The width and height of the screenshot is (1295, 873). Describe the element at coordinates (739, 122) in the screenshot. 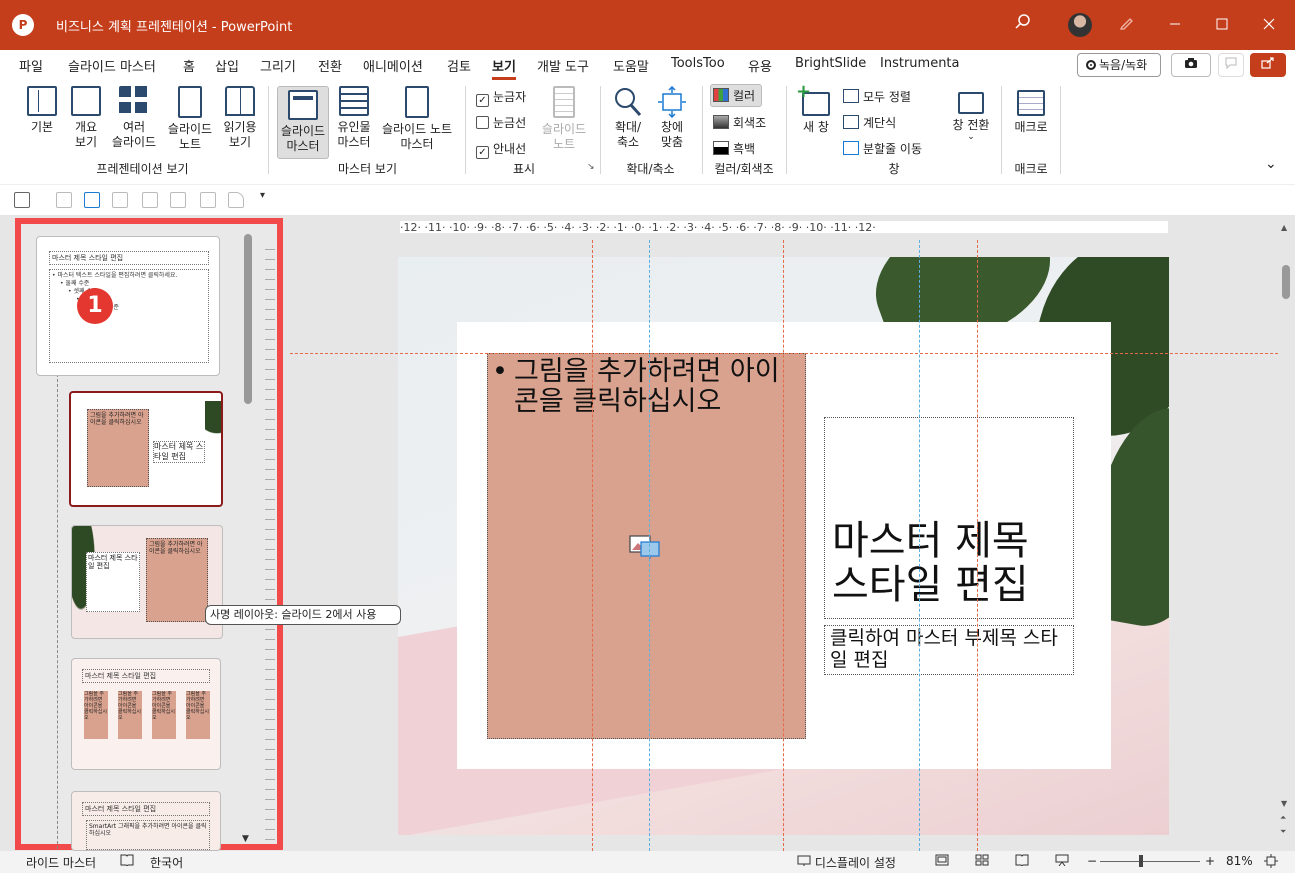

I see `grayscale-button: 회색조` at that location.